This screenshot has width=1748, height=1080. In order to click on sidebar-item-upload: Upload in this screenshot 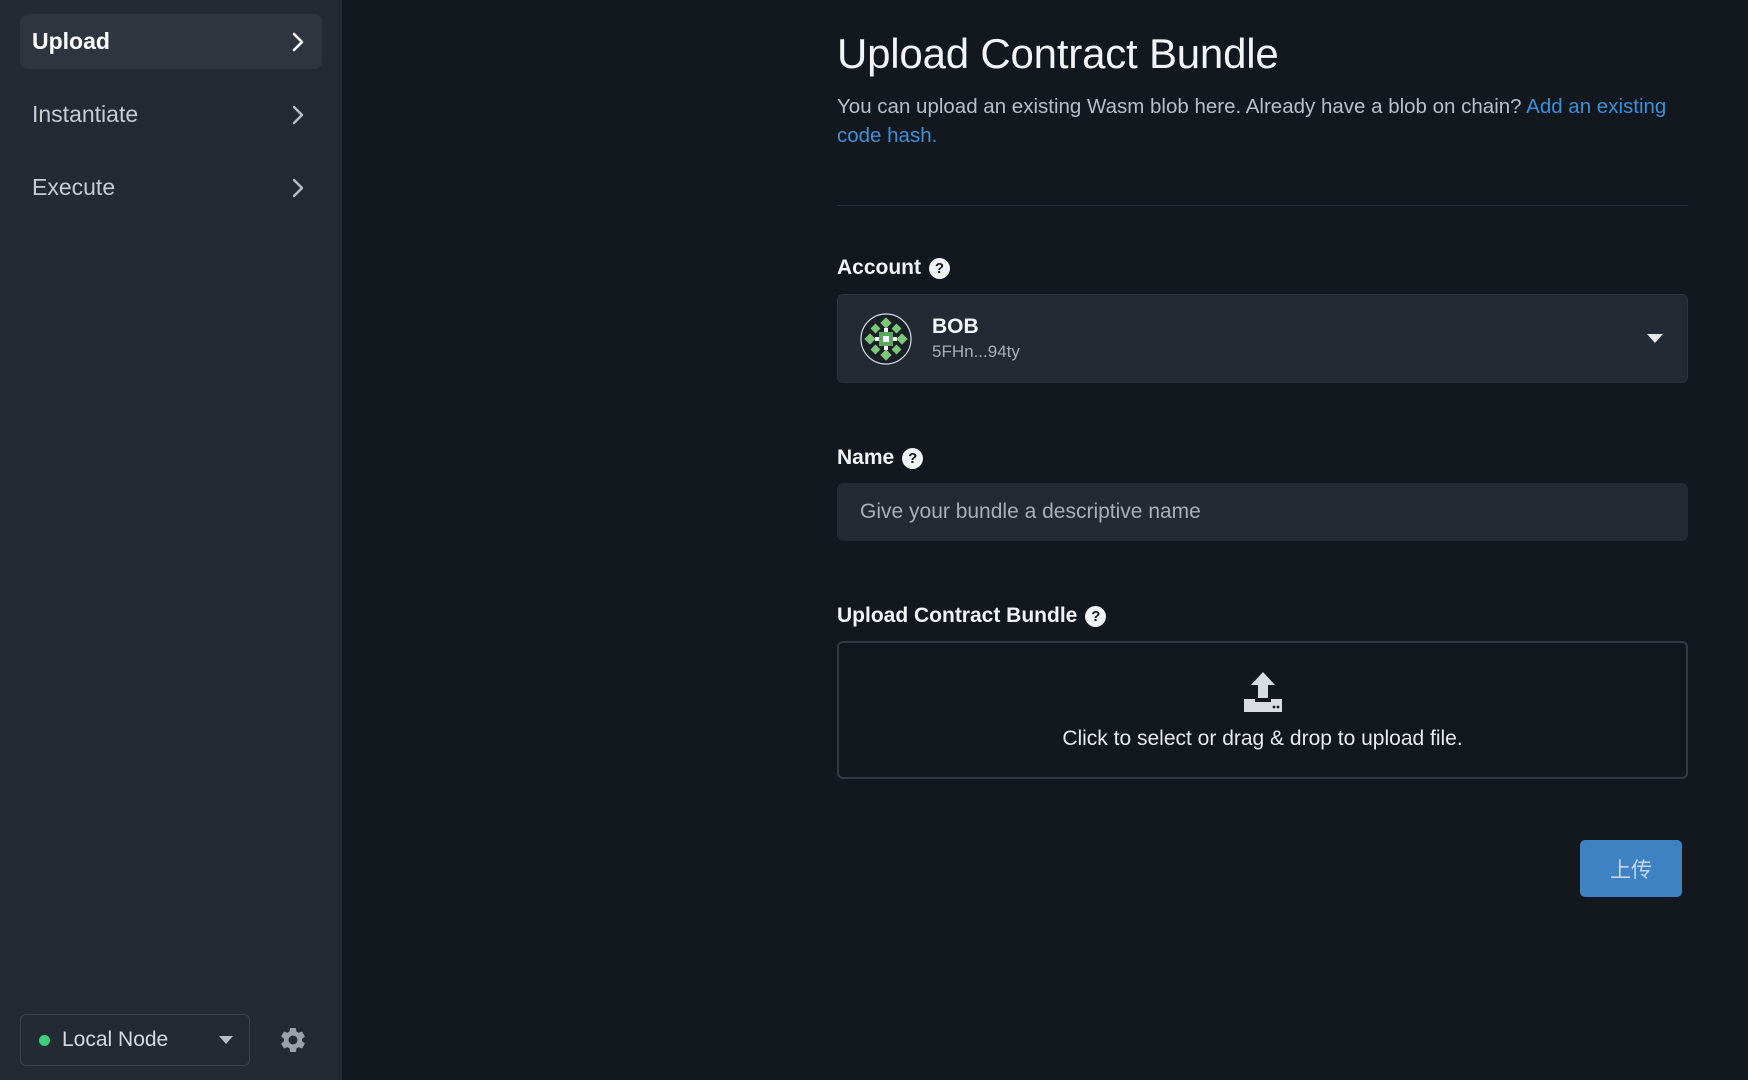, I will do `click(171, 41)`.